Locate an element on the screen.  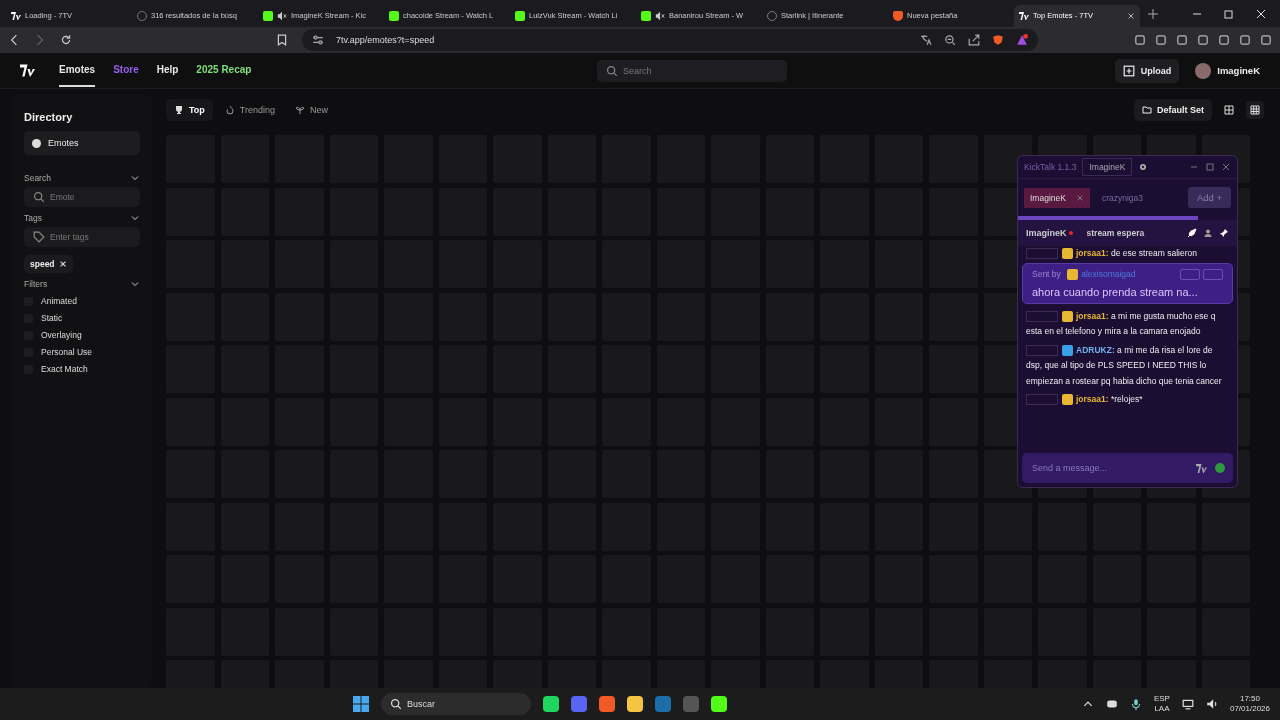
pin-icon is located at coordinates (1224, 233).